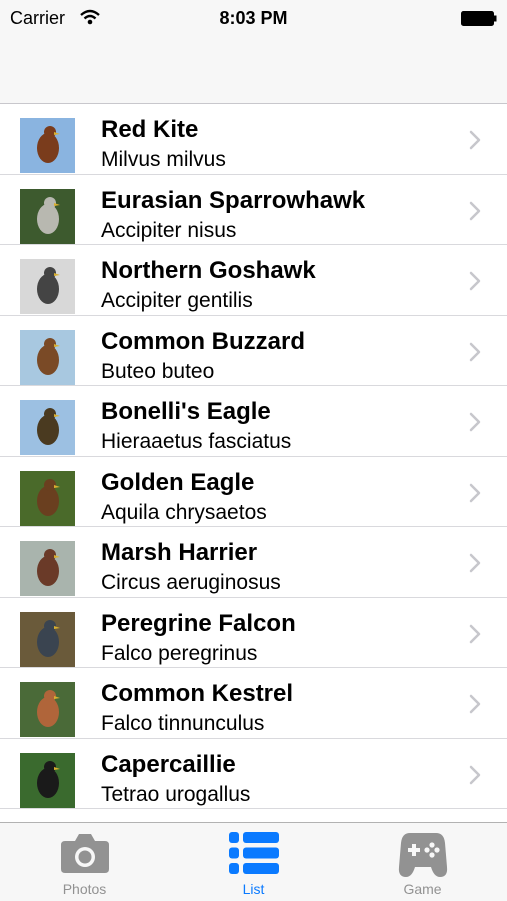 This screenshot has height=901, width=507. I want to click on tab-photos: Photos, so click(84, 862).